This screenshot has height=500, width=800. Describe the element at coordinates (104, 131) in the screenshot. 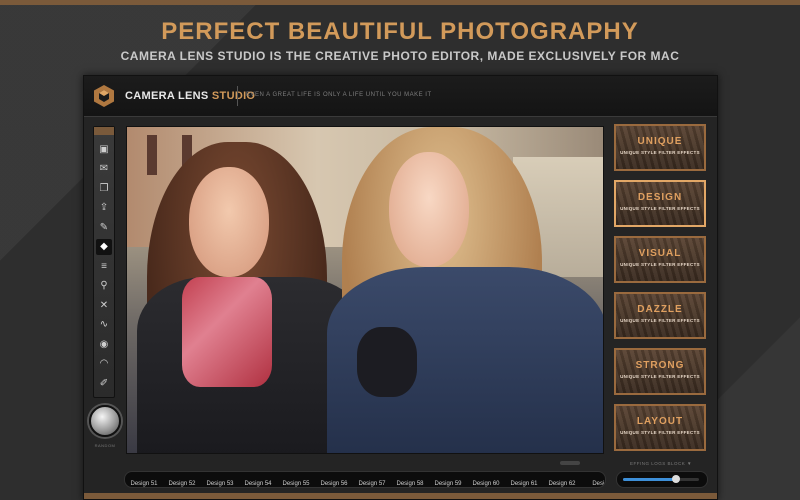

I see `toolbar-grip` at that location.